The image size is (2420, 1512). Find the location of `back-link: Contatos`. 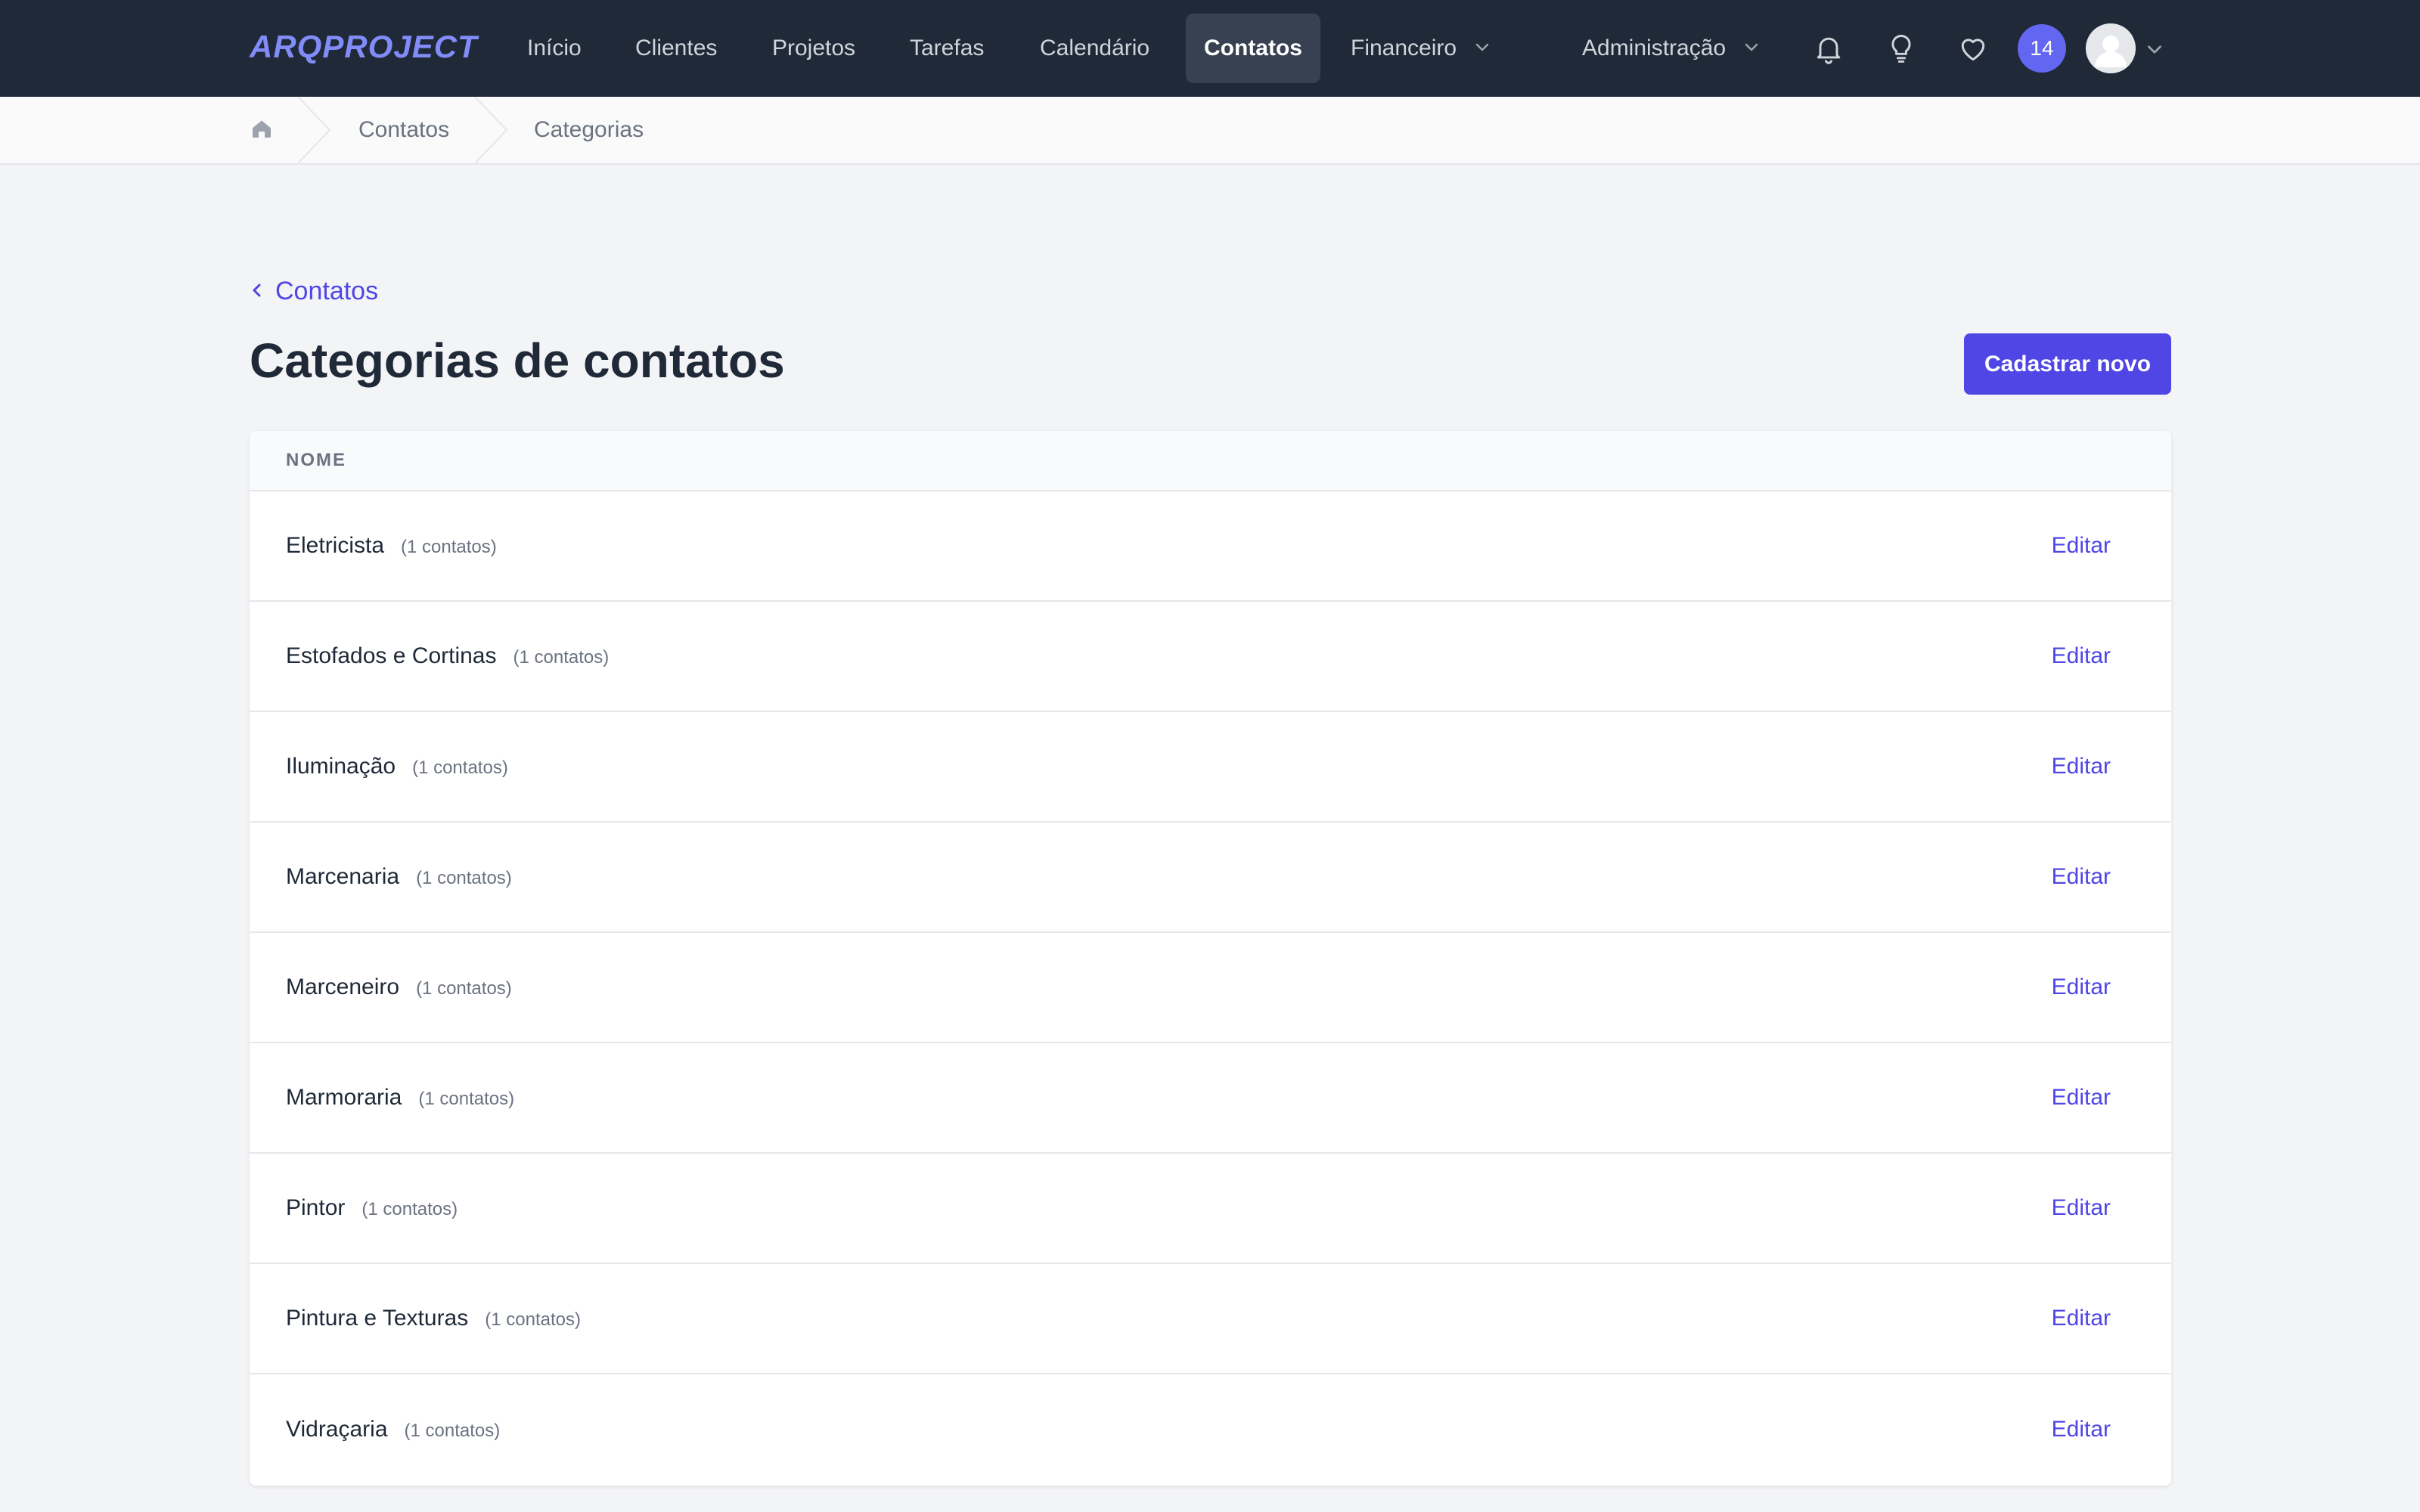

back-link: Contatos is located at coordinates (314, 291).